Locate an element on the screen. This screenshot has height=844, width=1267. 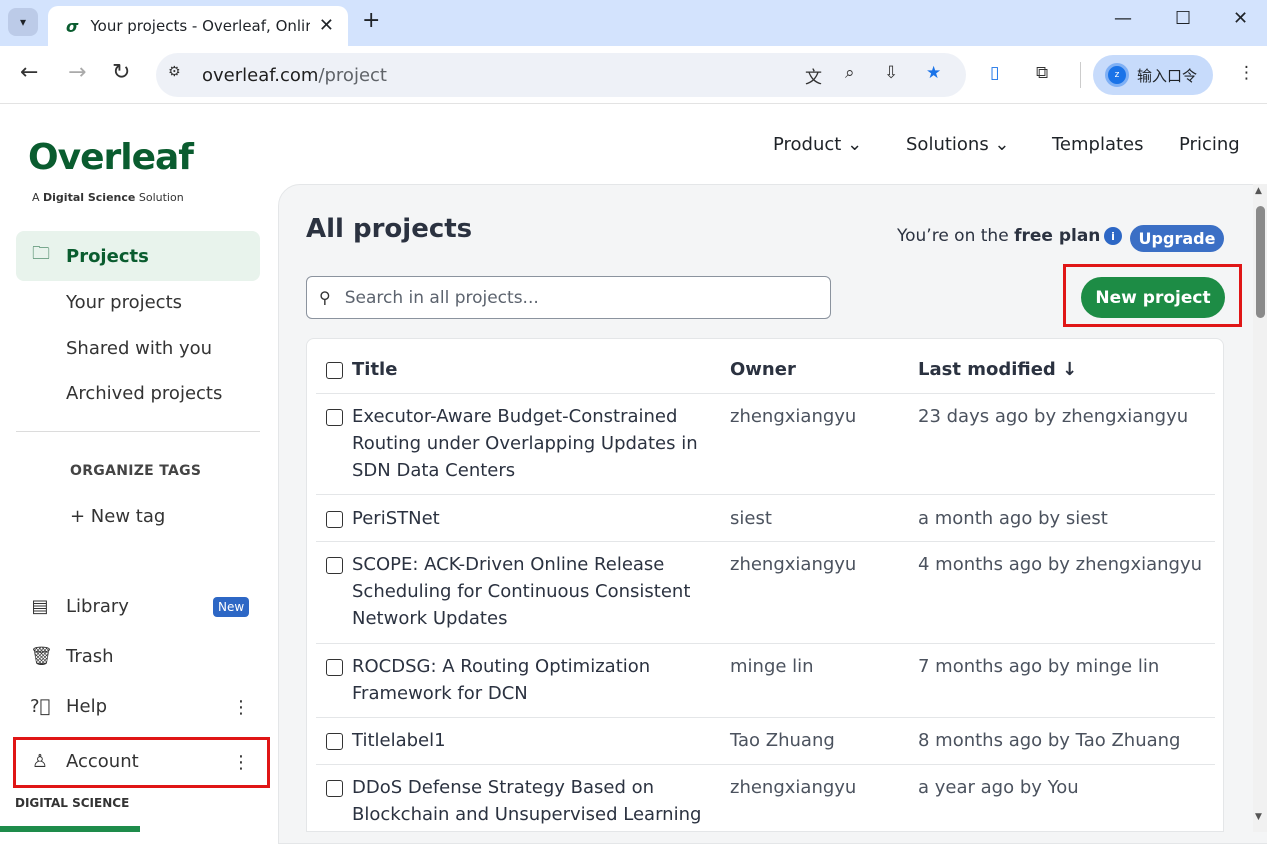
nav-product: Product ⌄ is located at coordinates (817, 144).